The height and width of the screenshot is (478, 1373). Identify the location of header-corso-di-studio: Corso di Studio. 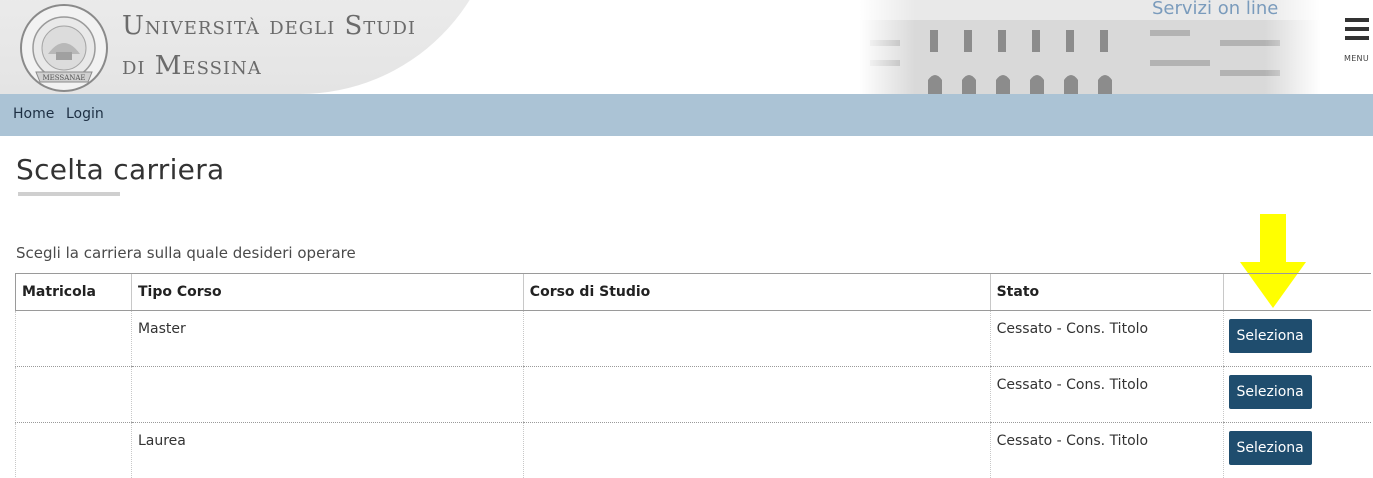
(756, 292).